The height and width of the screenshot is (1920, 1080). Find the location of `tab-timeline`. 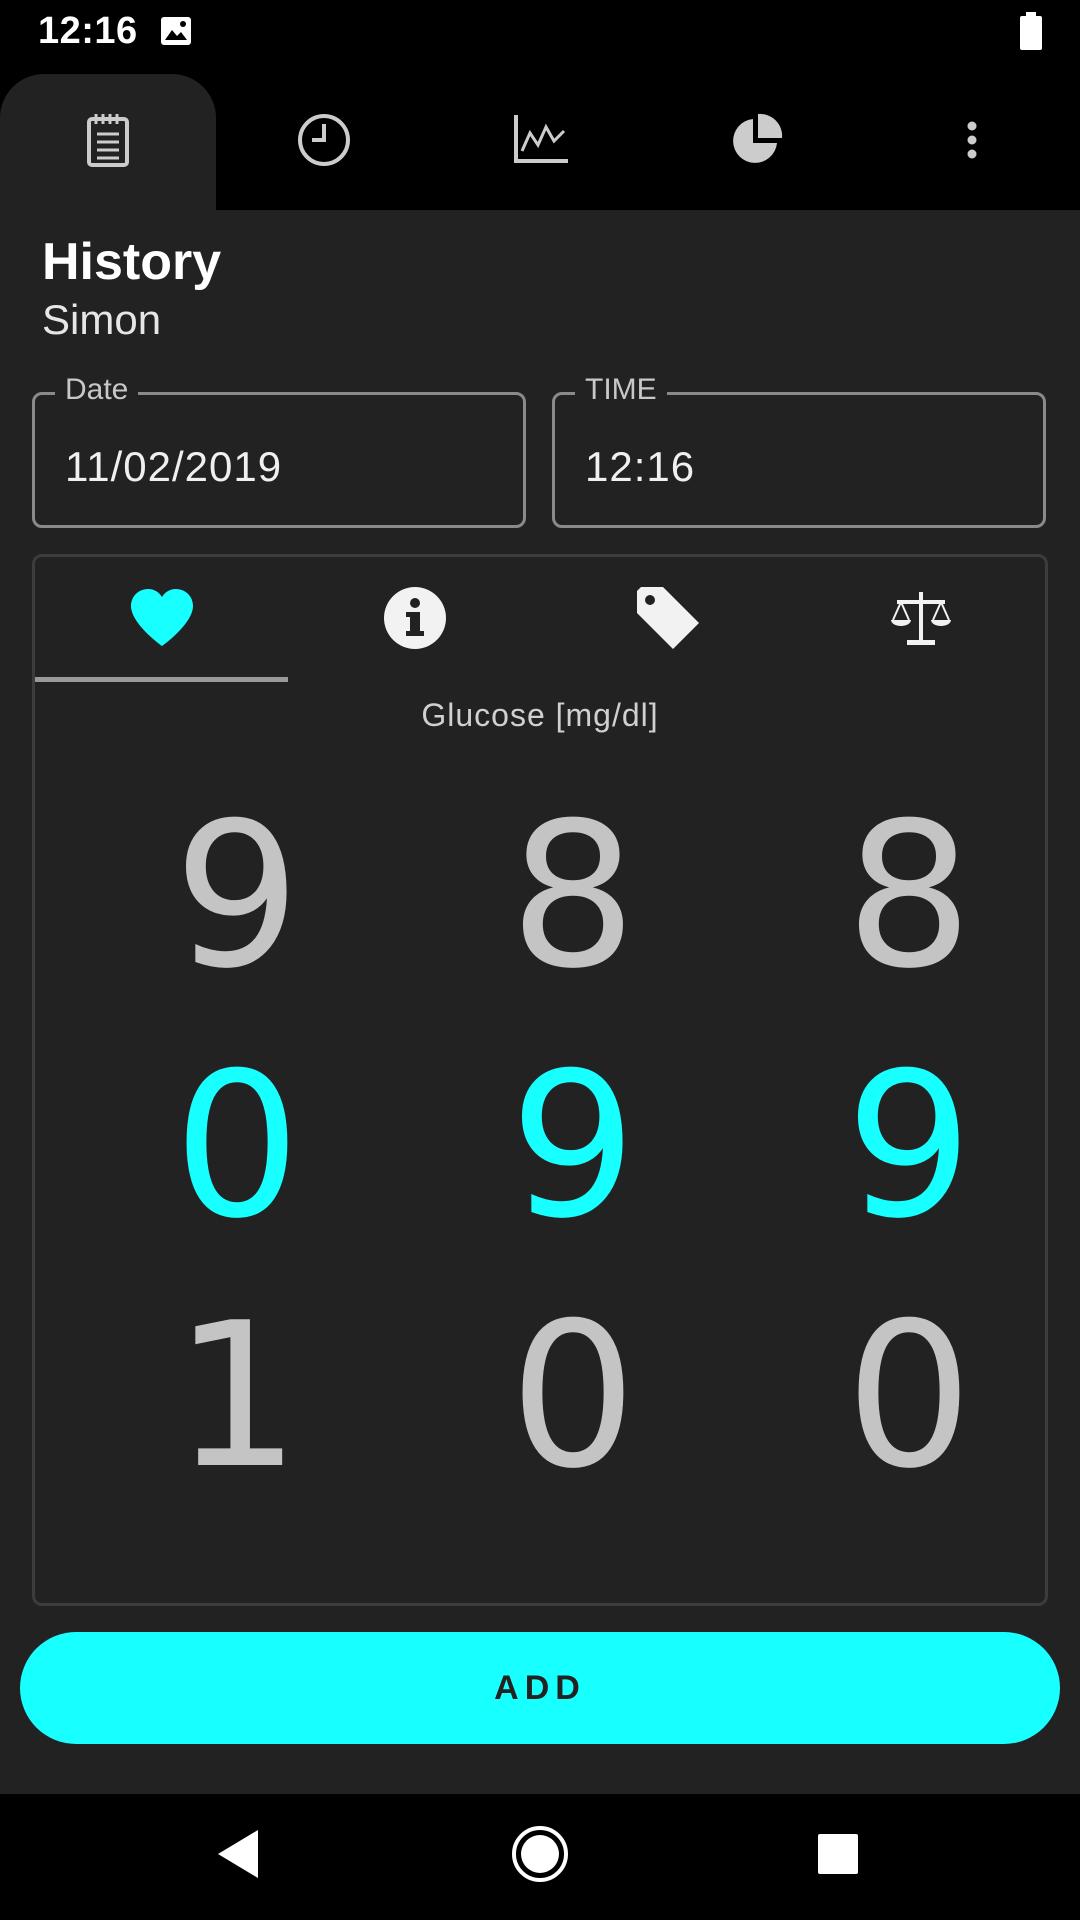

tab-timeline is located at coordinates (324, 142).